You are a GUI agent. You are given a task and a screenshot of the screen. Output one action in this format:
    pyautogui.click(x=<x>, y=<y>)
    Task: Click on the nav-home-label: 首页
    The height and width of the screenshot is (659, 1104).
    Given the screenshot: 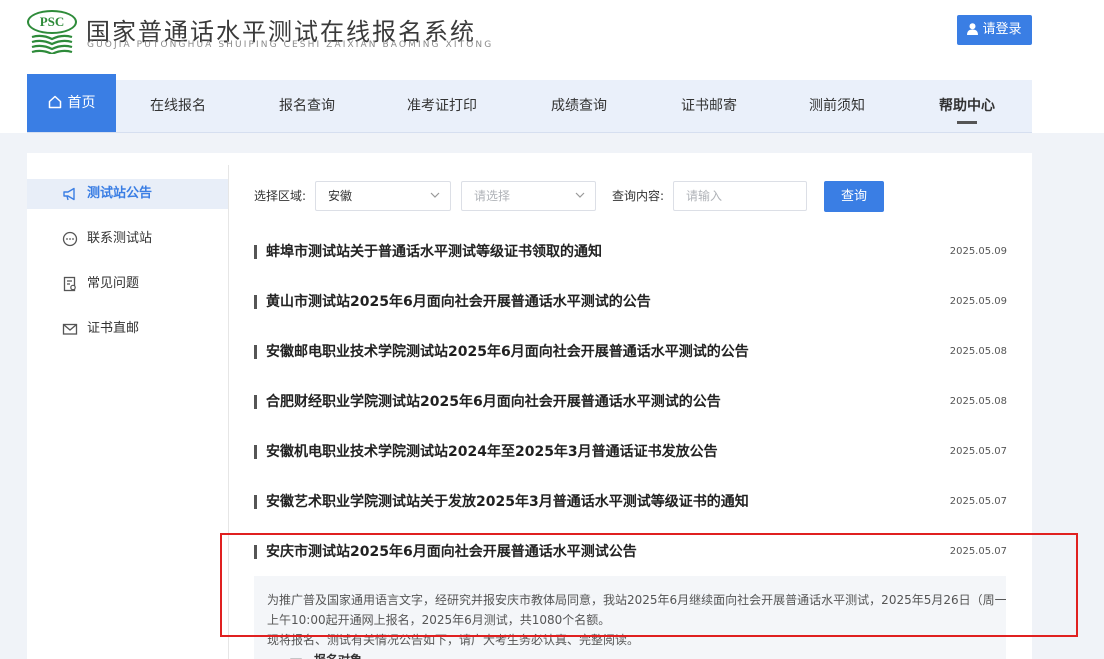 What is the action you would take?
    pyautogui.click(x=81, y=103)
    